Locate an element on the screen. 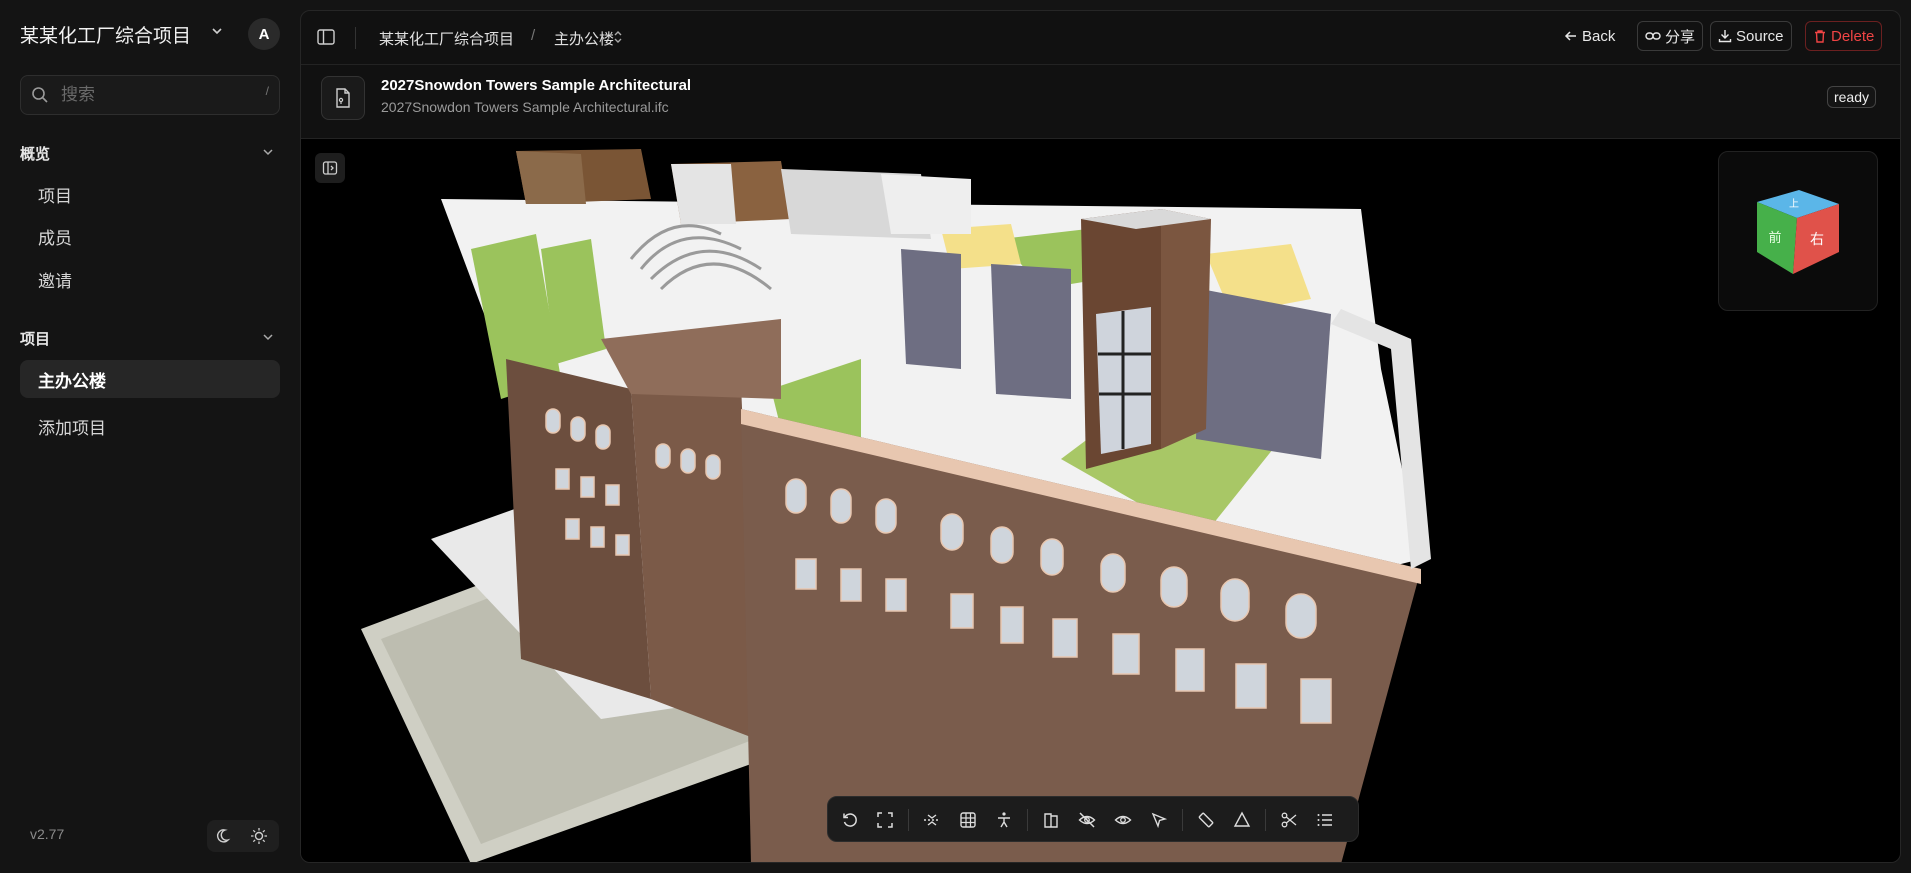 Image resolution: width=1911 pixels, height=873 pixels. project-switcher: 某某化工厂综合项目 A is located at coordinates (150, 34).